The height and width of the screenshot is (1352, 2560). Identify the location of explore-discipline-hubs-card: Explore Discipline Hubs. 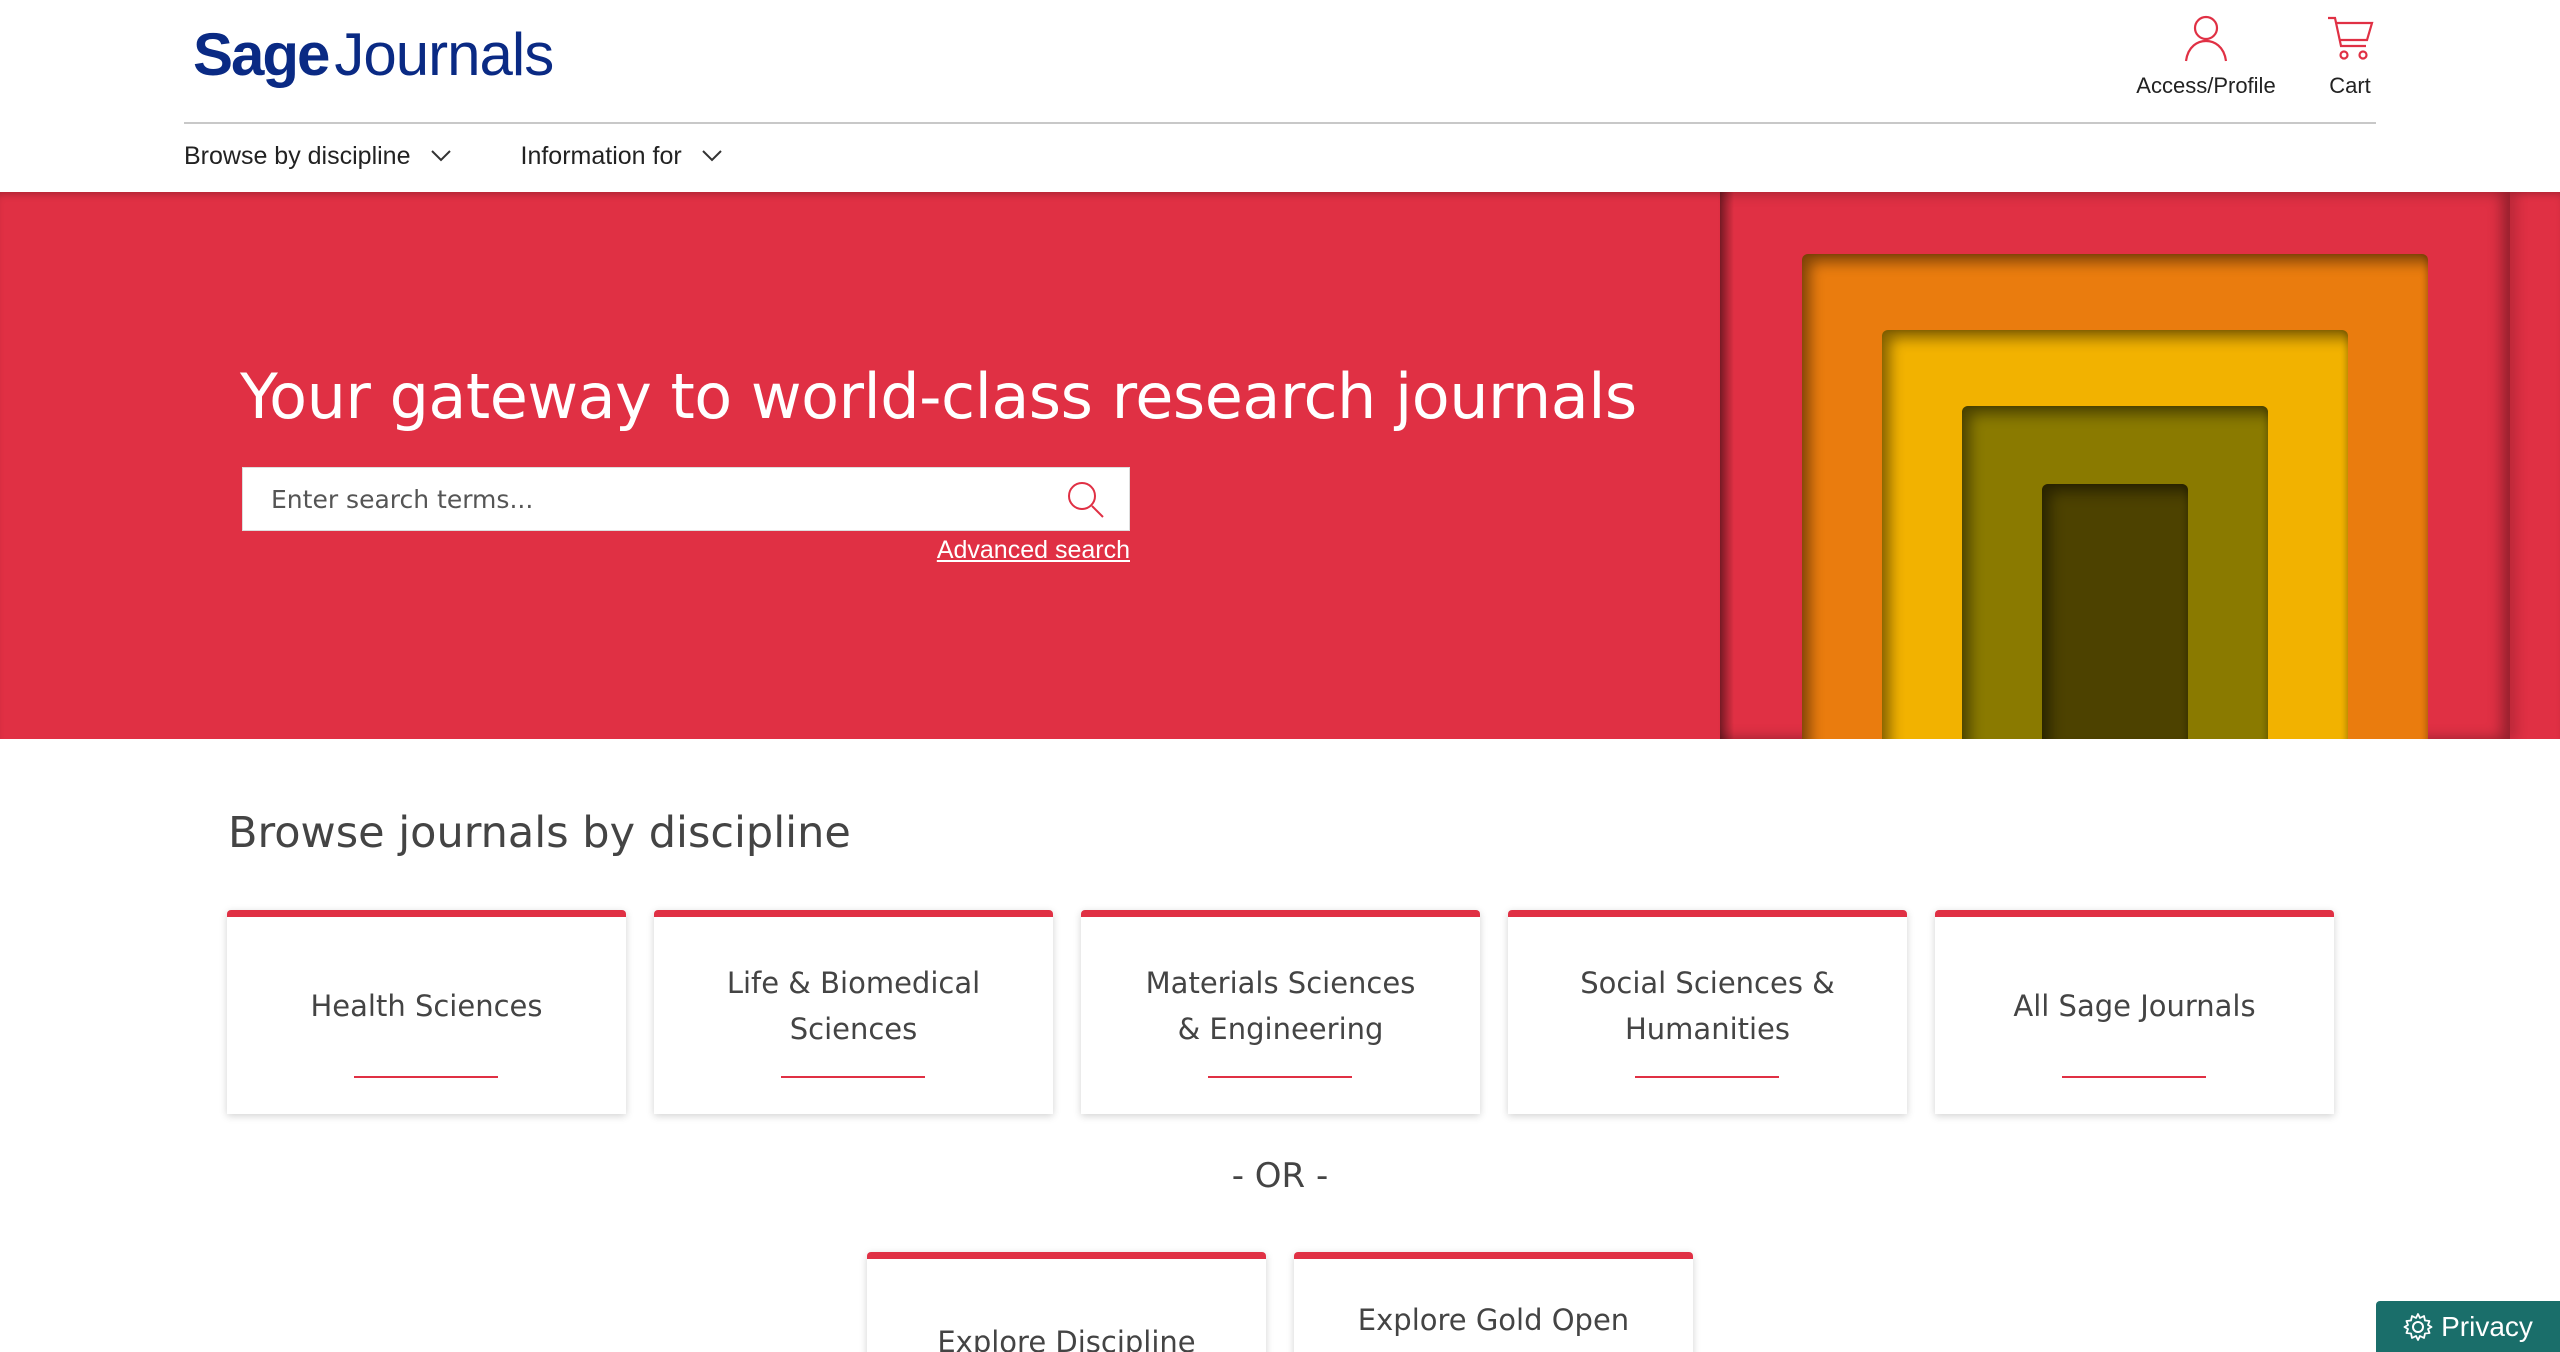
(1066, 1302).